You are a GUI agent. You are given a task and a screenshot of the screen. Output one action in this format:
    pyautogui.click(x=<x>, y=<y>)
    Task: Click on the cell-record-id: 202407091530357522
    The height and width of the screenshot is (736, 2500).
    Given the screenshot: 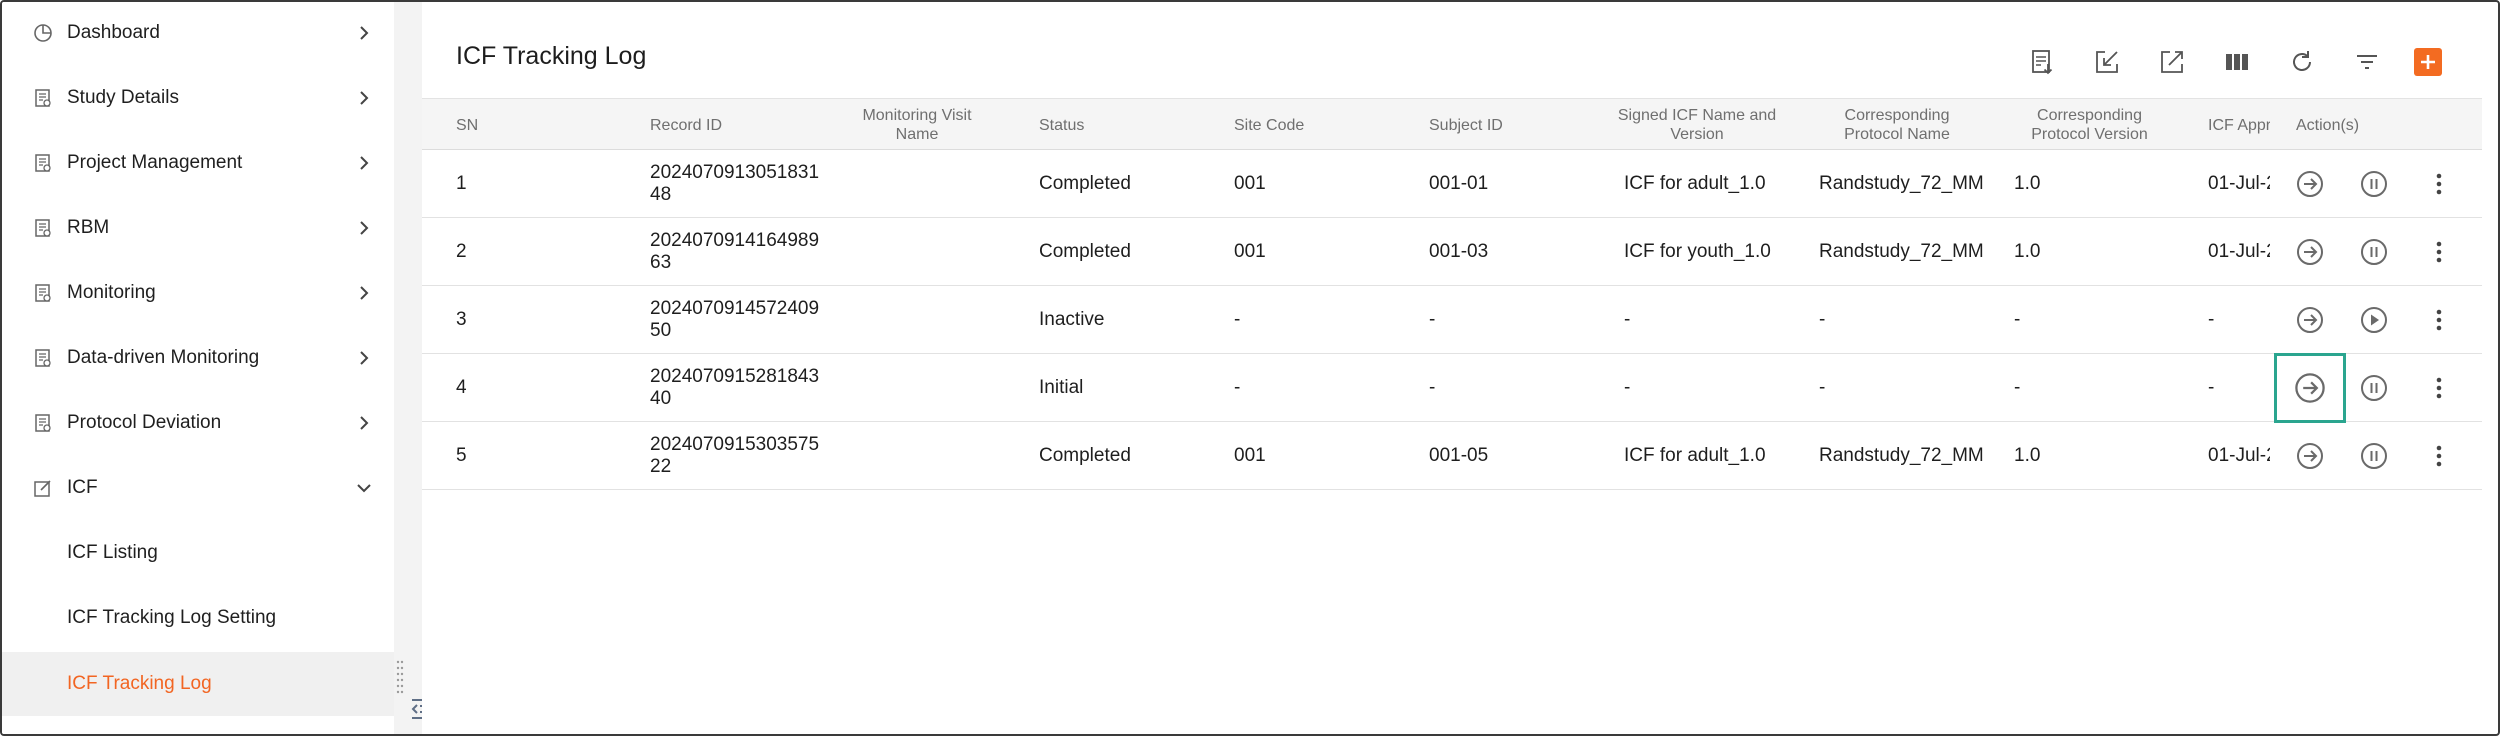 What is the action you would take?
    pyautogui.click(x=735, y=455)
    